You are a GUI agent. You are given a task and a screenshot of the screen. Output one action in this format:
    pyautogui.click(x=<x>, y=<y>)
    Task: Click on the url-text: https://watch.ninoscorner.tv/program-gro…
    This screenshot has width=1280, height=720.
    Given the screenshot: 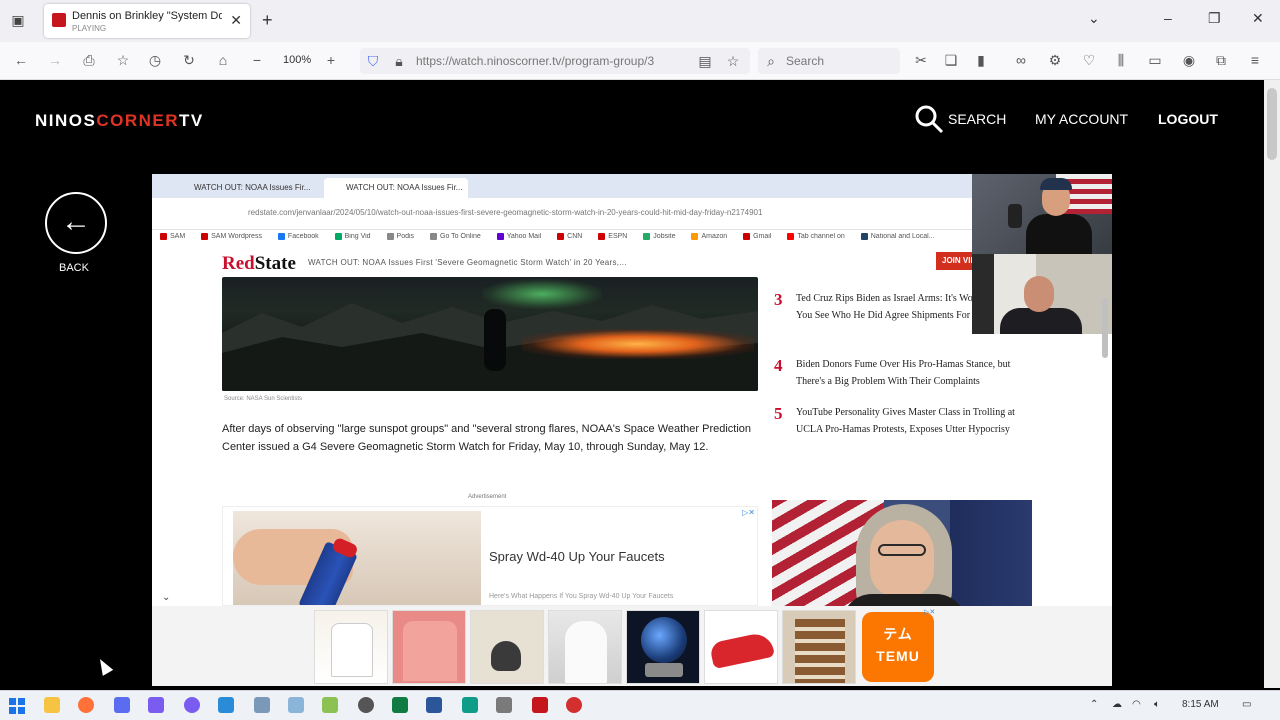 What is the action you would take?
    pyautogui.click(x=535, y=61)
    